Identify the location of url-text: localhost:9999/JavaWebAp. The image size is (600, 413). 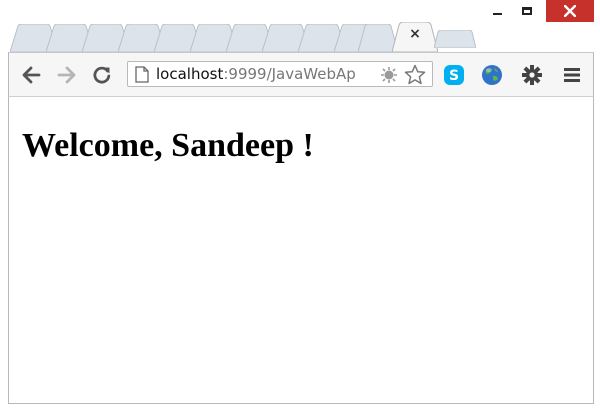
(266, 74).